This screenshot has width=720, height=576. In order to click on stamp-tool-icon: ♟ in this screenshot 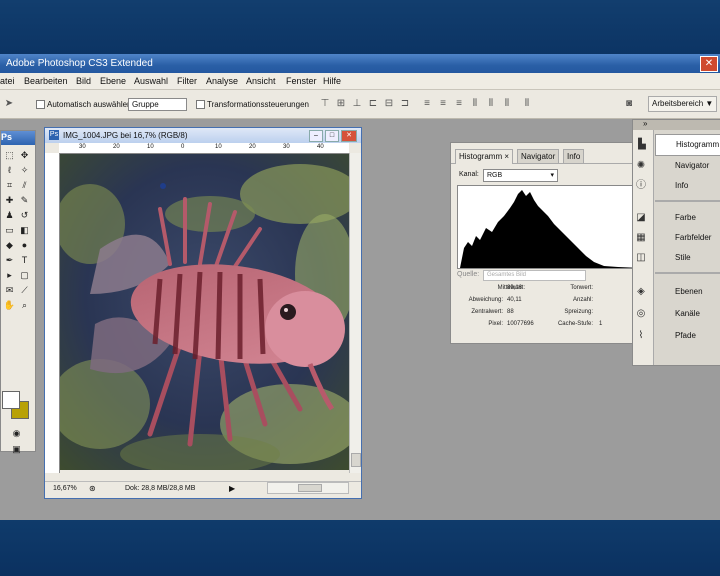, I will do `click(9, 215)`.